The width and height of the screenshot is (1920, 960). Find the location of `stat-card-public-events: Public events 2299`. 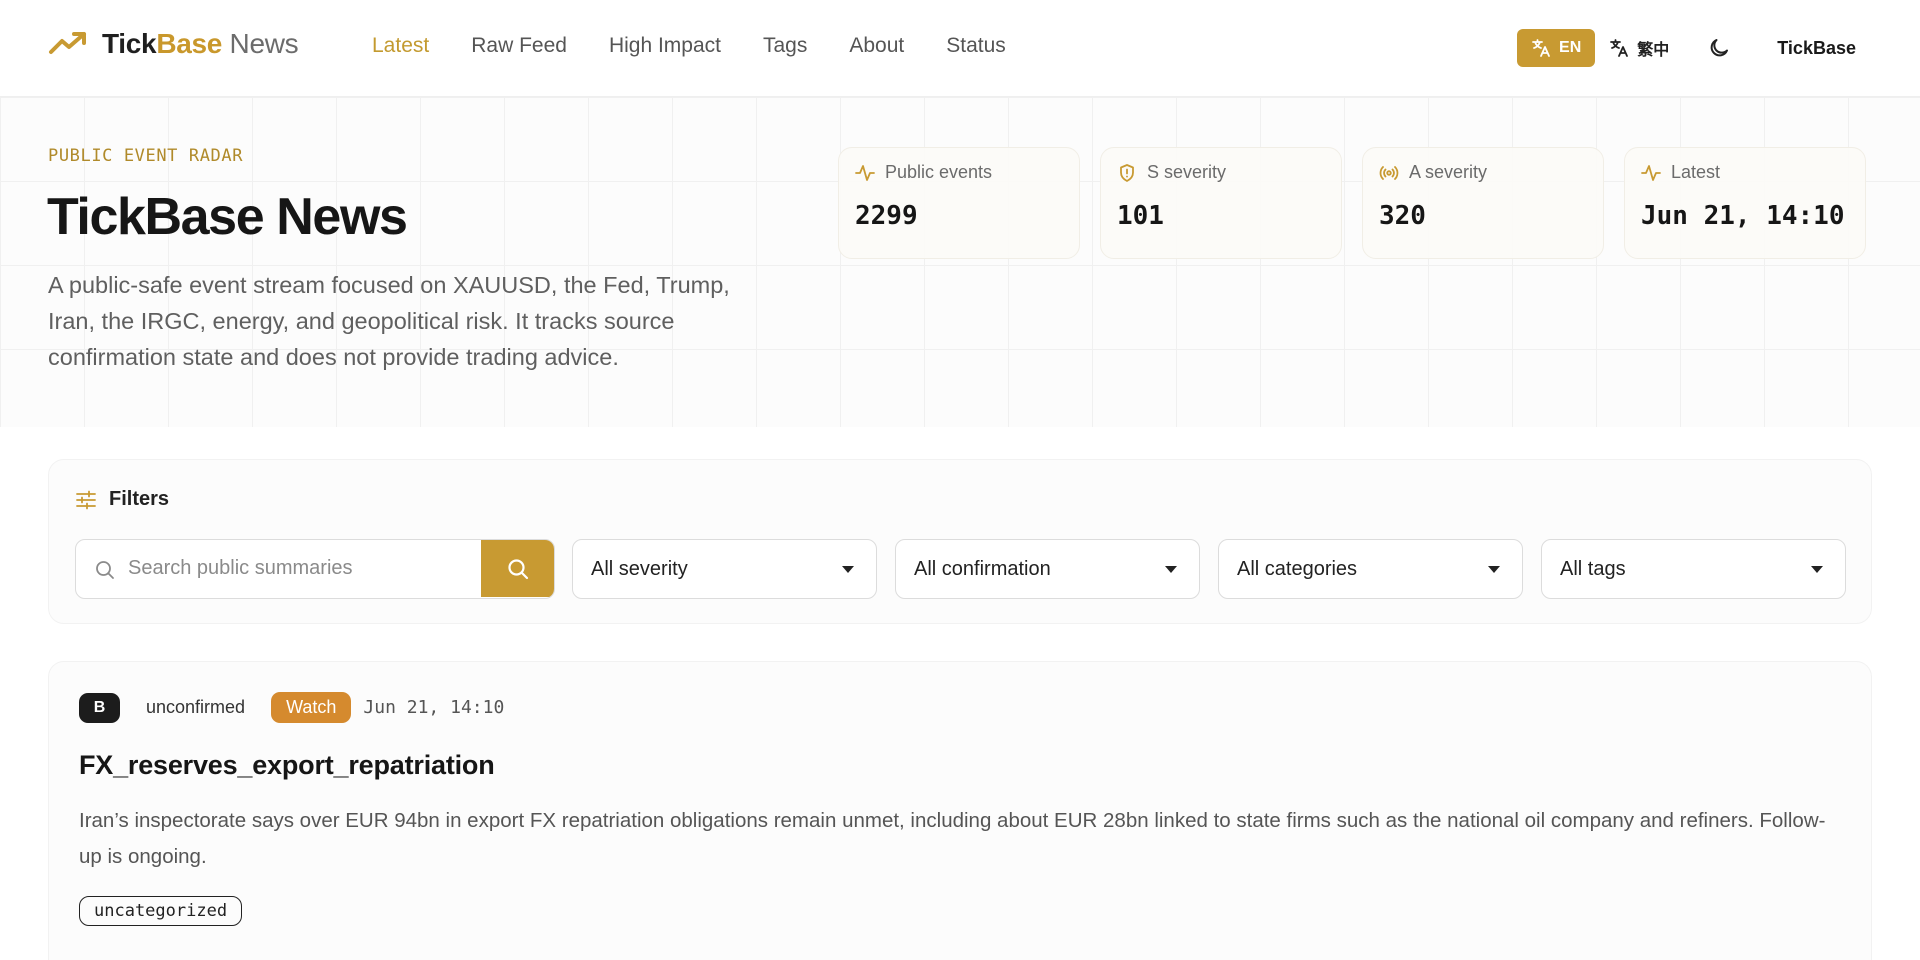

stat-card-public-events: Public events 2299 is located at coordinates (959, 203).